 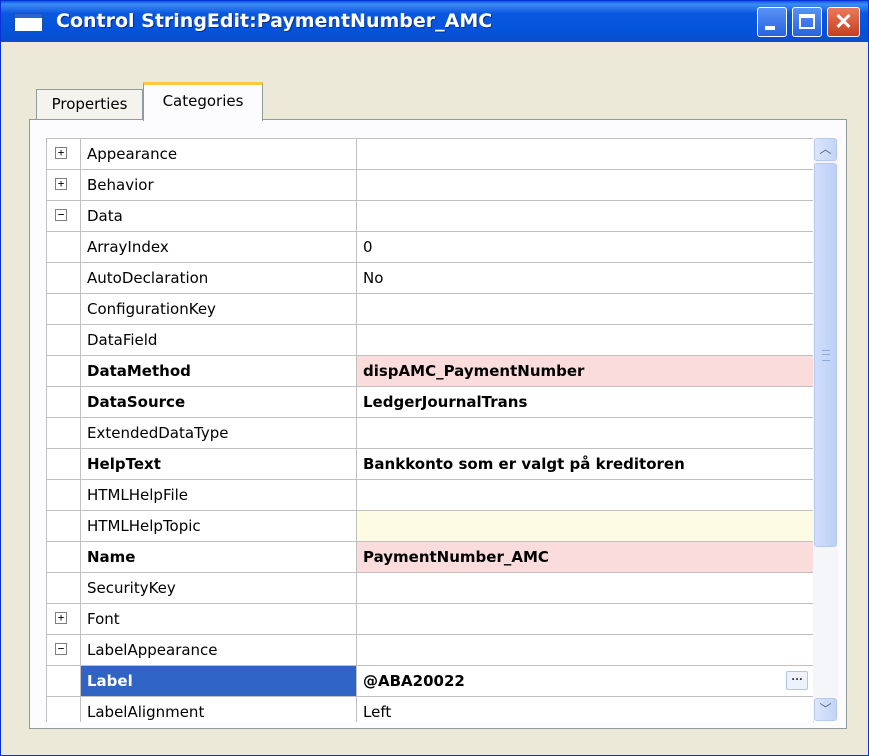 What do you see at coordinates (89, 104) in the screenshot?
I see `tab-properties: Properties` at bounding box center [89, 104].